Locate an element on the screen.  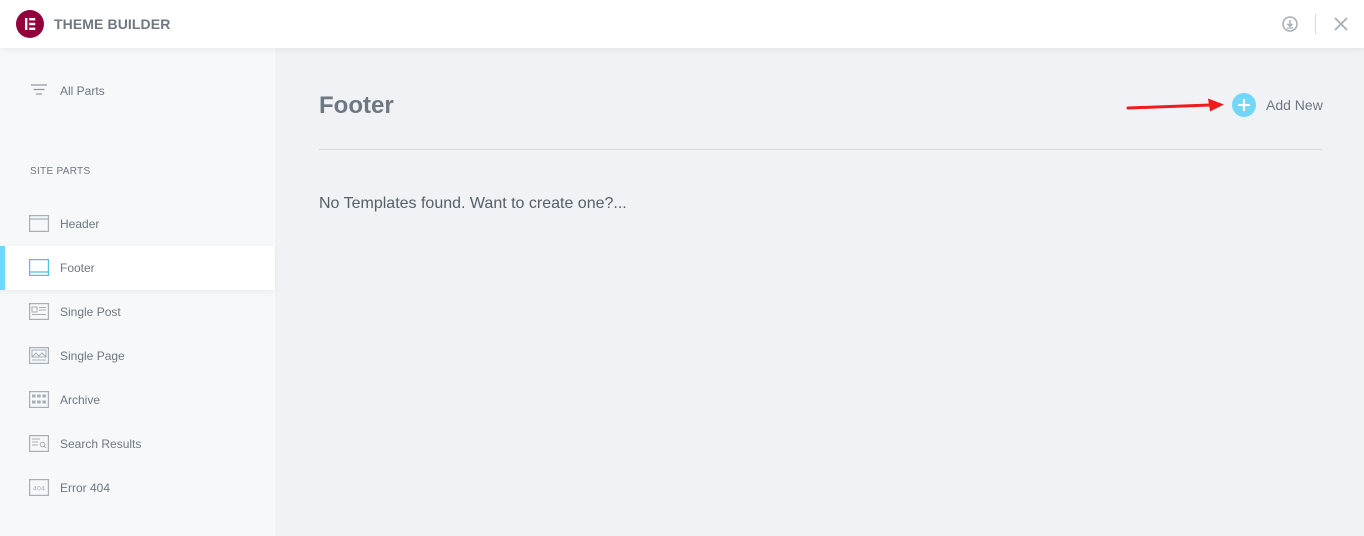
elementor-logo-icon is located at coordinates (30, 24).